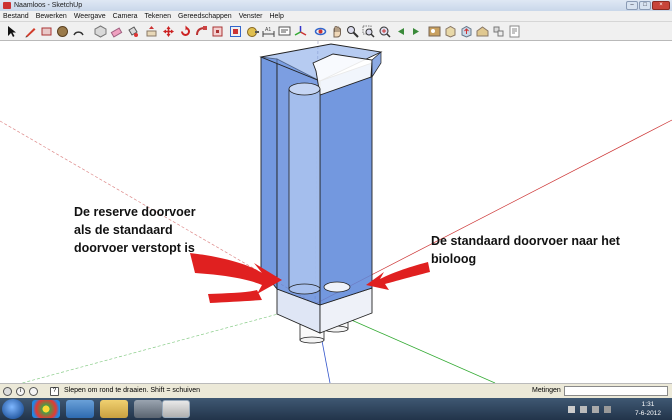 The image size is (672, 420). I want to click on push-pull-icon, so click(151, 31).